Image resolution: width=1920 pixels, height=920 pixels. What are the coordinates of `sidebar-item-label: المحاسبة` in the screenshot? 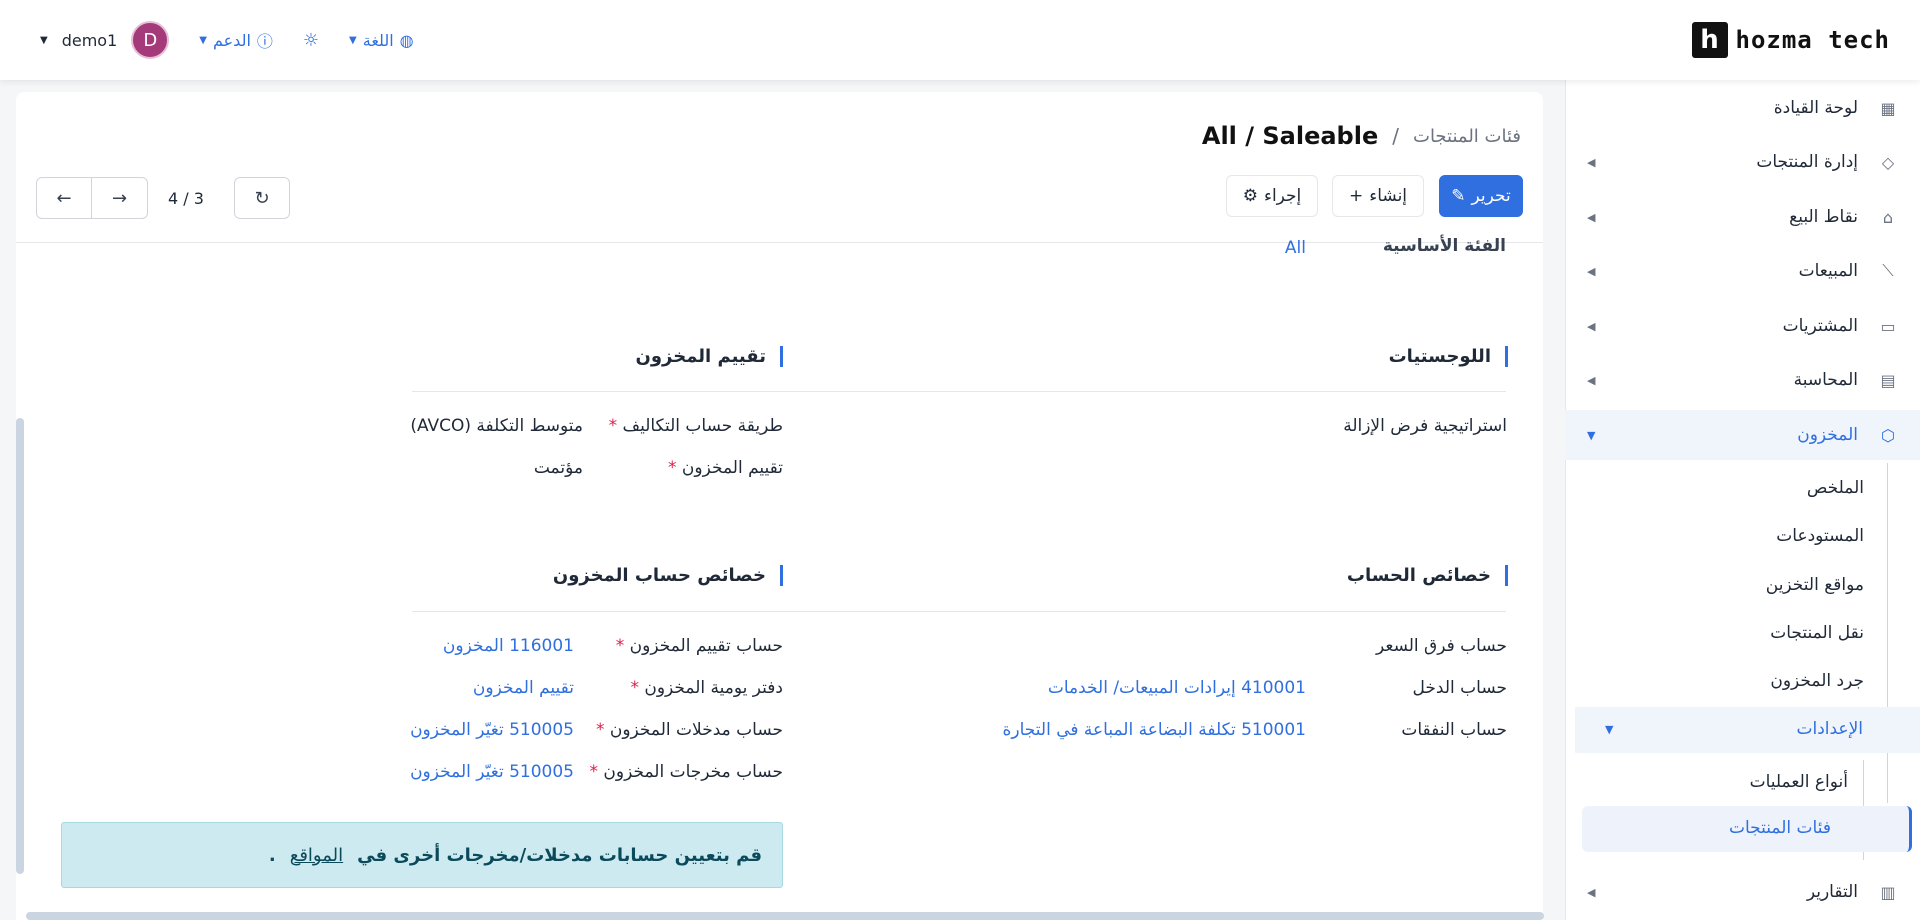 It's located at (1825, 380).